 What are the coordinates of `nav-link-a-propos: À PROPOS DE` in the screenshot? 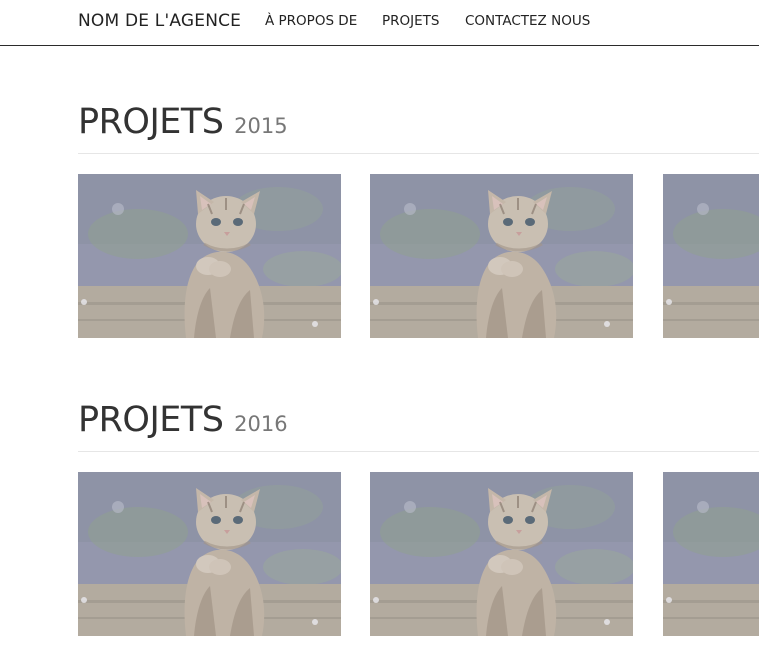 It's located at (311, 21).